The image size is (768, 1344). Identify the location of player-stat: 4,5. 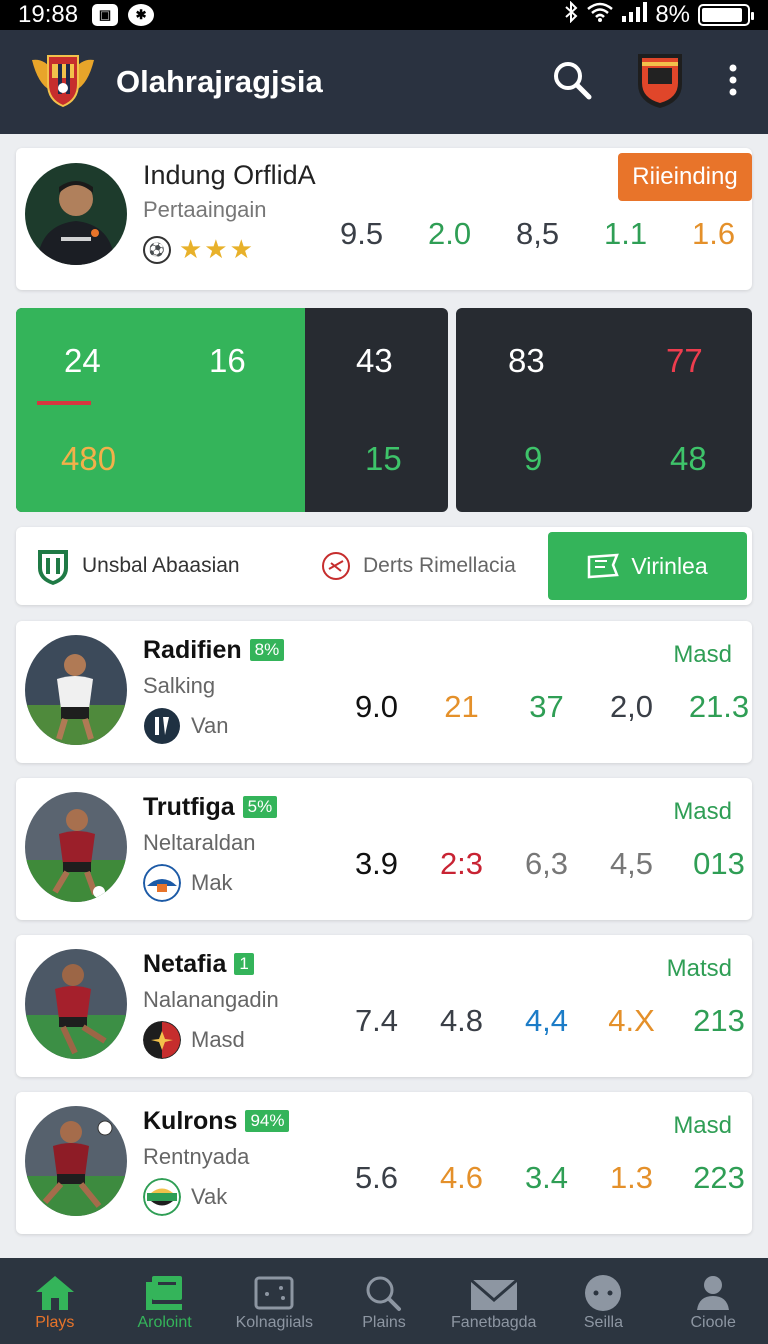
(631, 863).